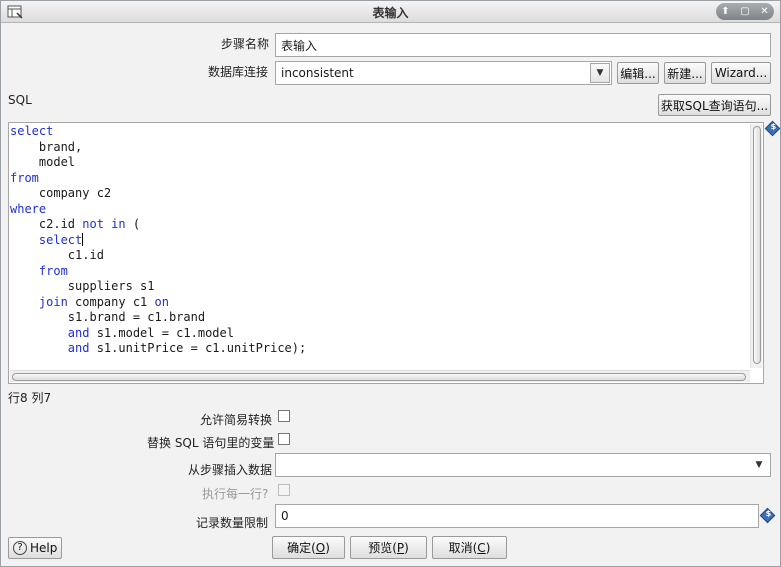 The image size is (781, 567). What do you see at coordinates (600, 73) in the screenshot?
I see `db-connection-dropdown-icon: ▼` at bounding box center [600, 73].